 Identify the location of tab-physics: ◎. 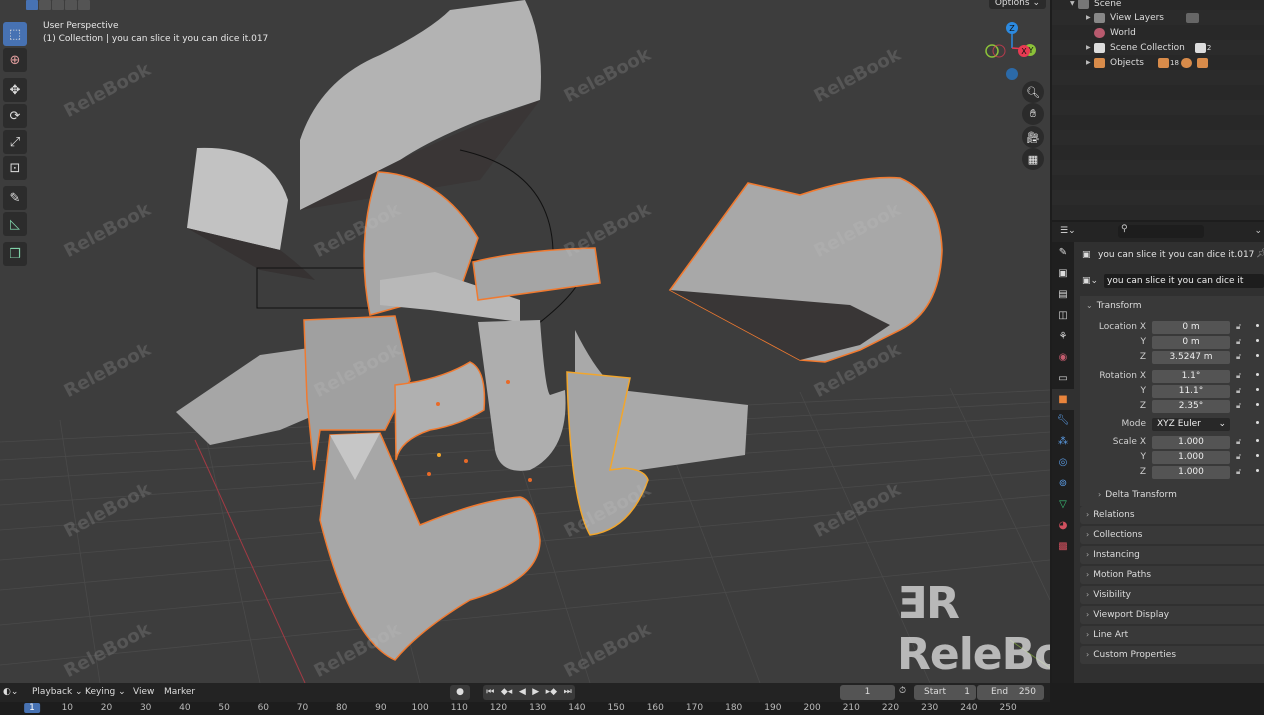
(1063, 462).